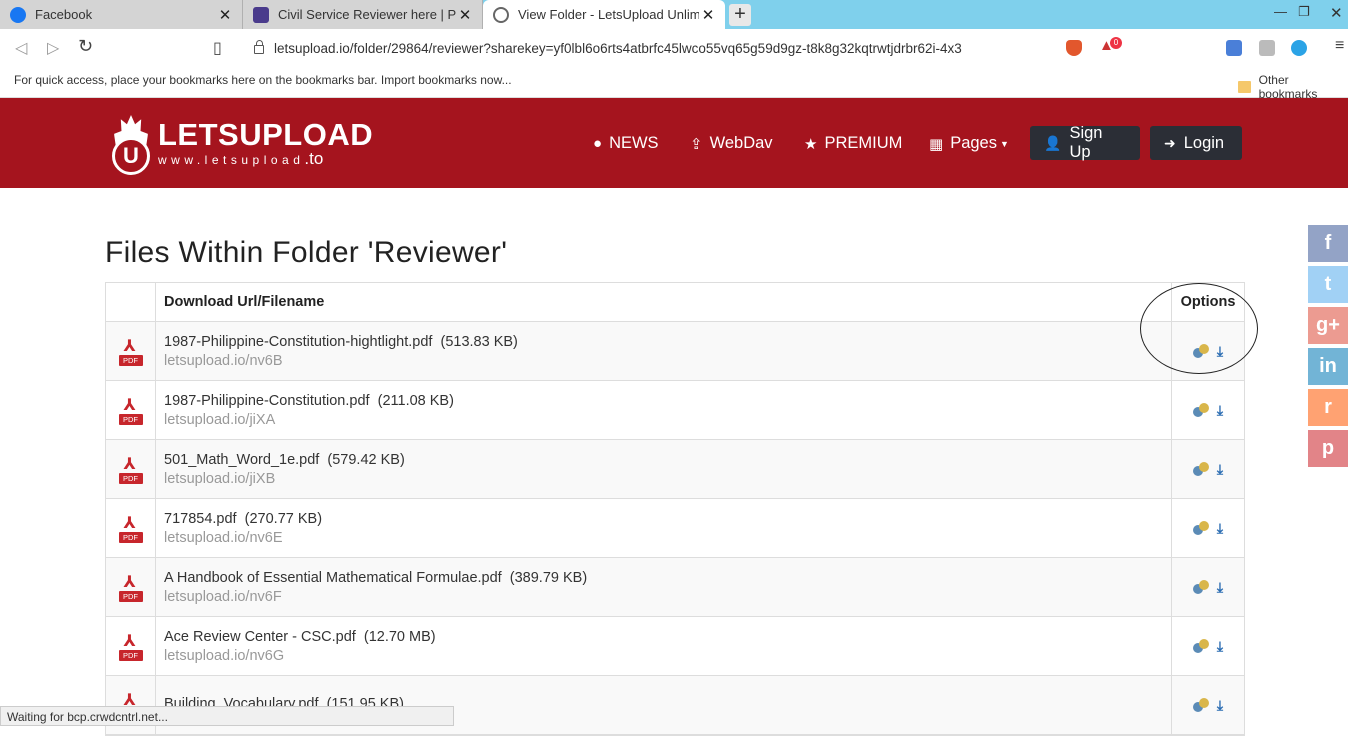 This screenshot has height=736, width=1348. I want to click on menu-icon: ≡, so click(1339, 46).